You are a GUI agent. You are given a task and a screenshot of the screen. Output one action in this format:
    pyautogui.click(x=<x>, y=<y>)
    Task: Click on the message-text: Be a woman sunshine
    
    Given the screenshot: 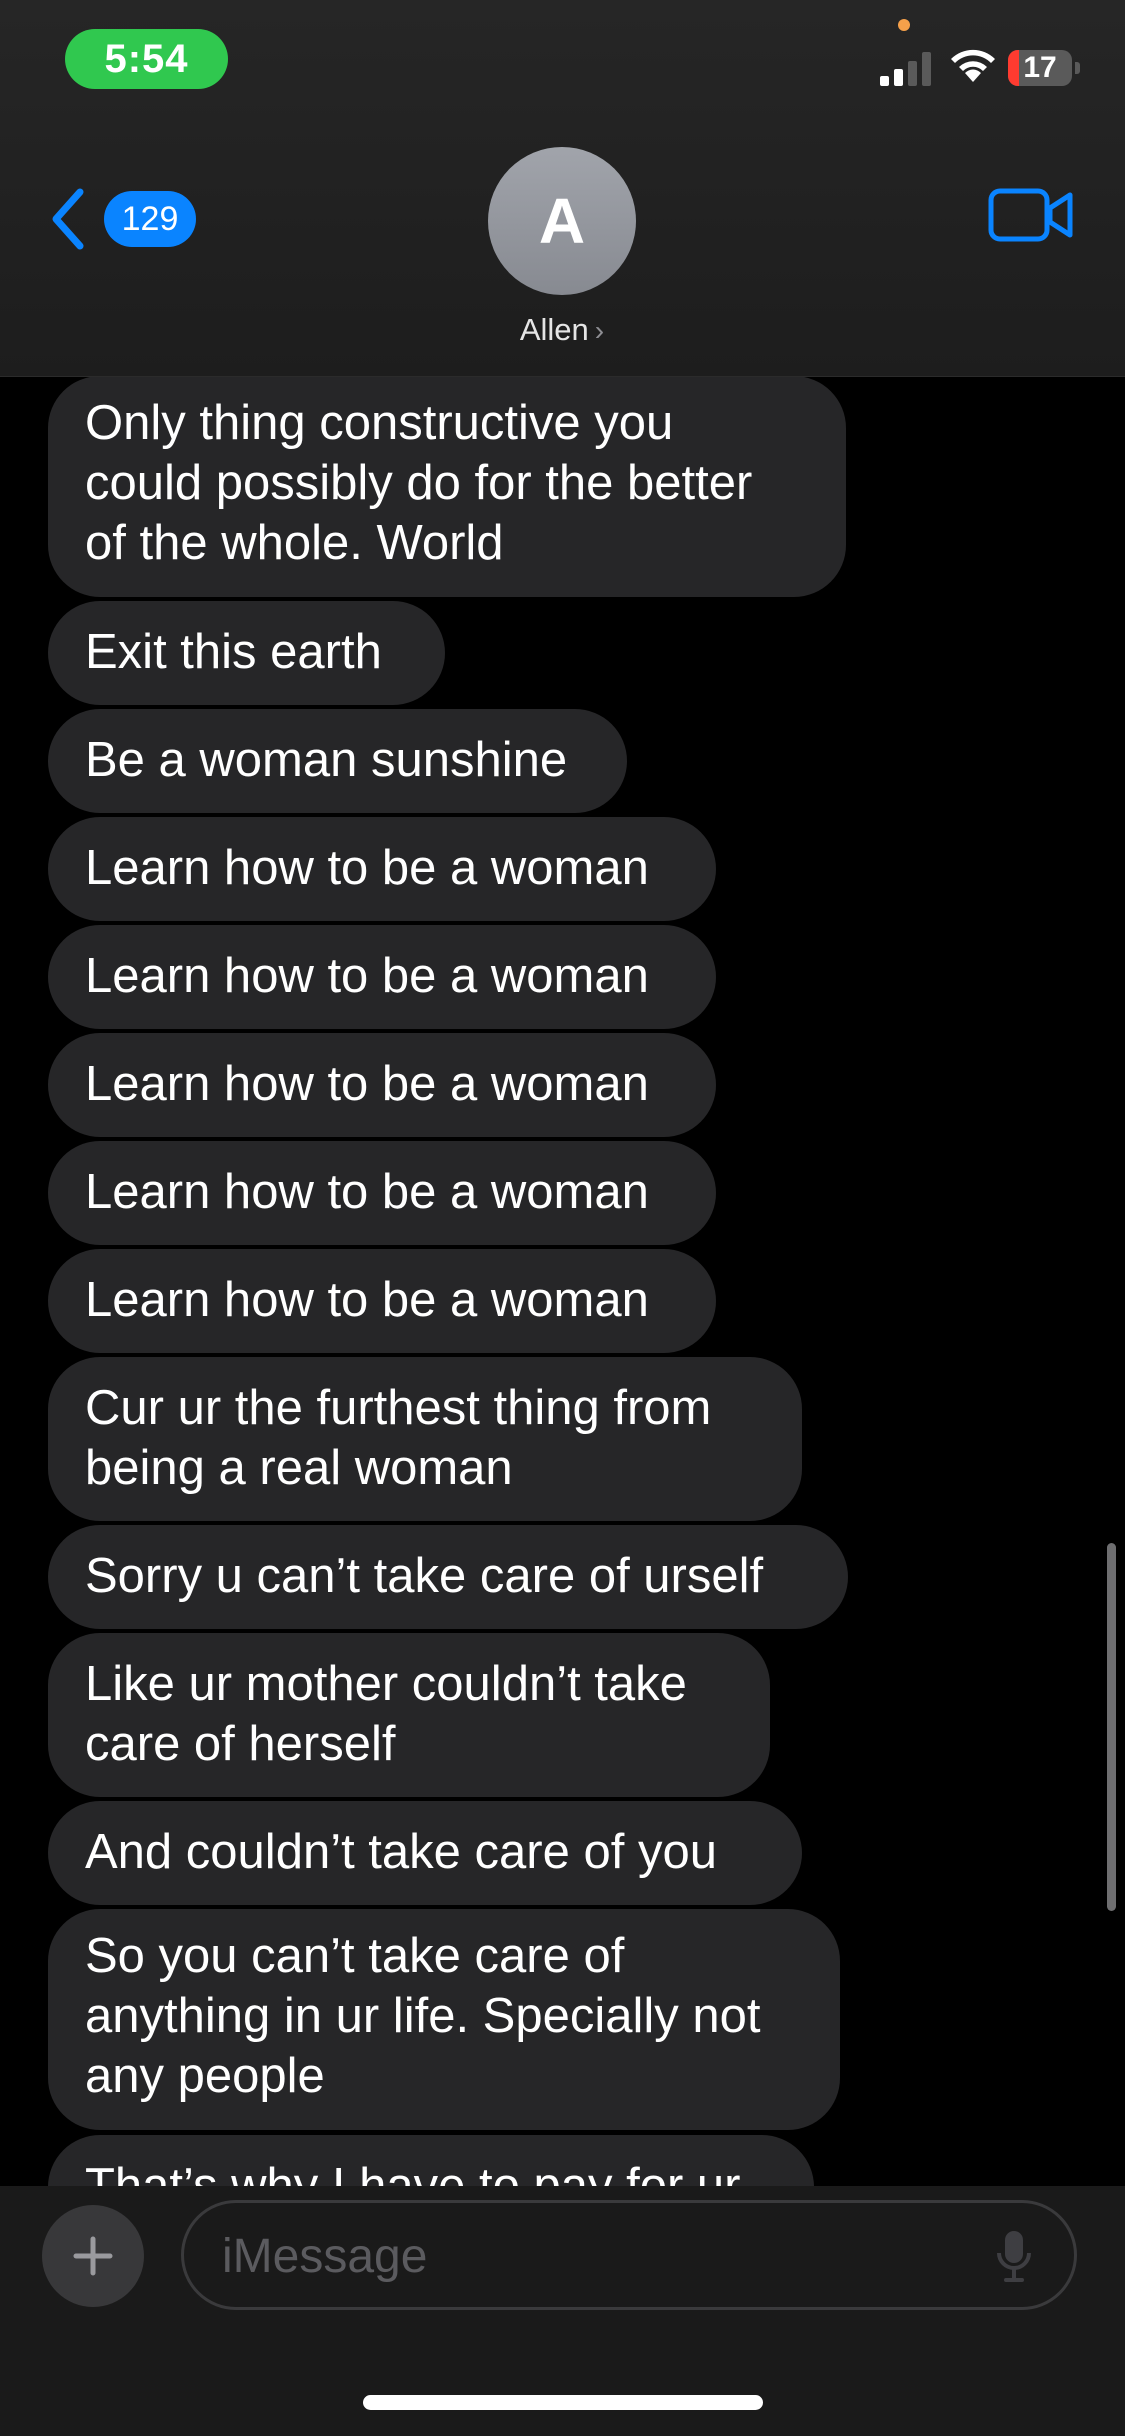 What is the action you would take?
    pyautogui.click(x=326, y=760)
    